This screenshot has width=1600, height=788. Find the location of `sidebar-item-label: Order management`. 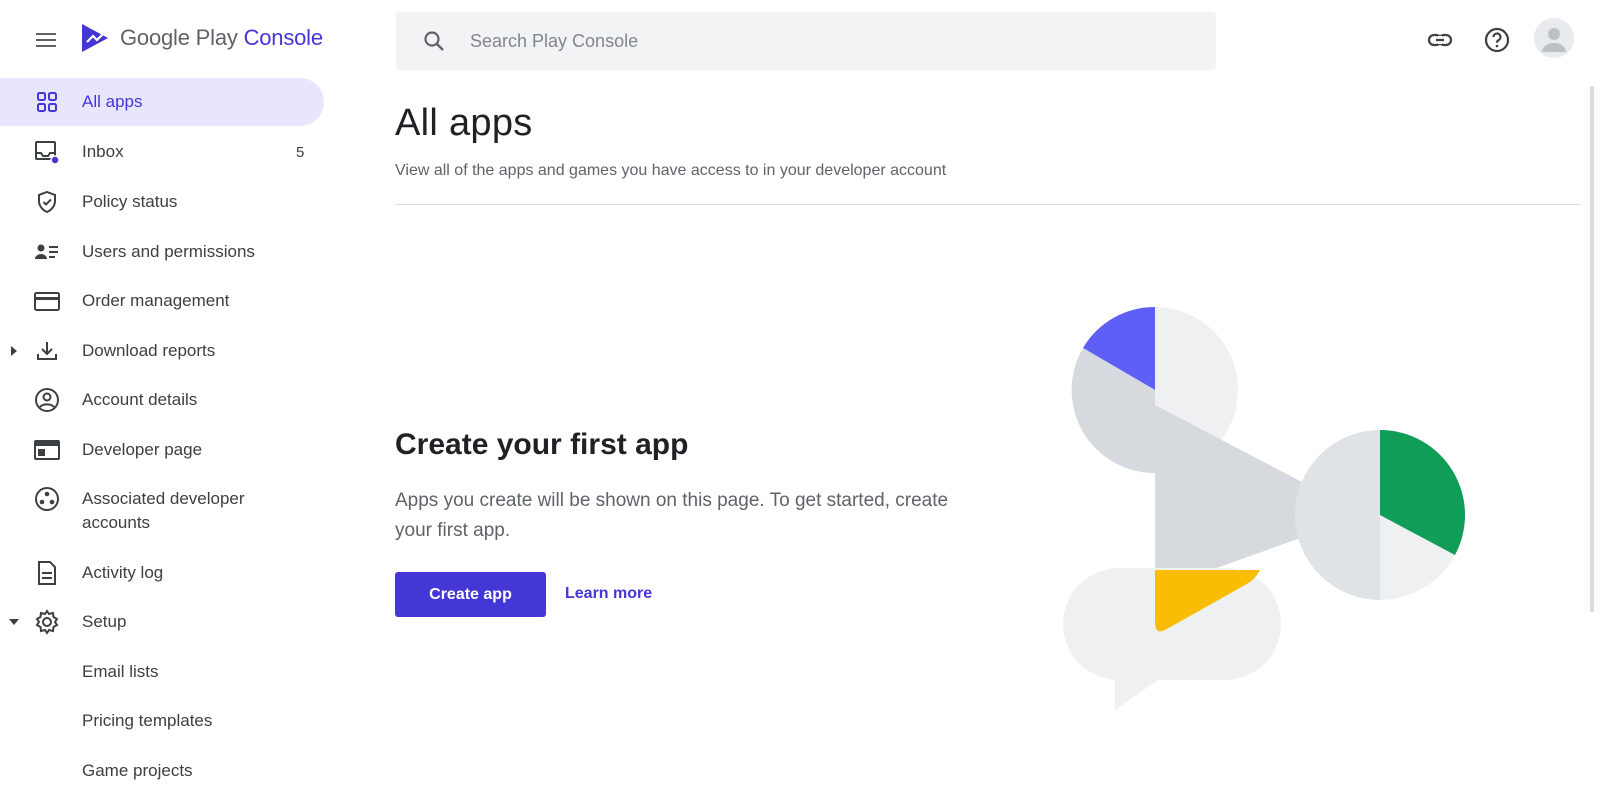

sidebar-item-label: Order management is located at coordinates (156, 301).